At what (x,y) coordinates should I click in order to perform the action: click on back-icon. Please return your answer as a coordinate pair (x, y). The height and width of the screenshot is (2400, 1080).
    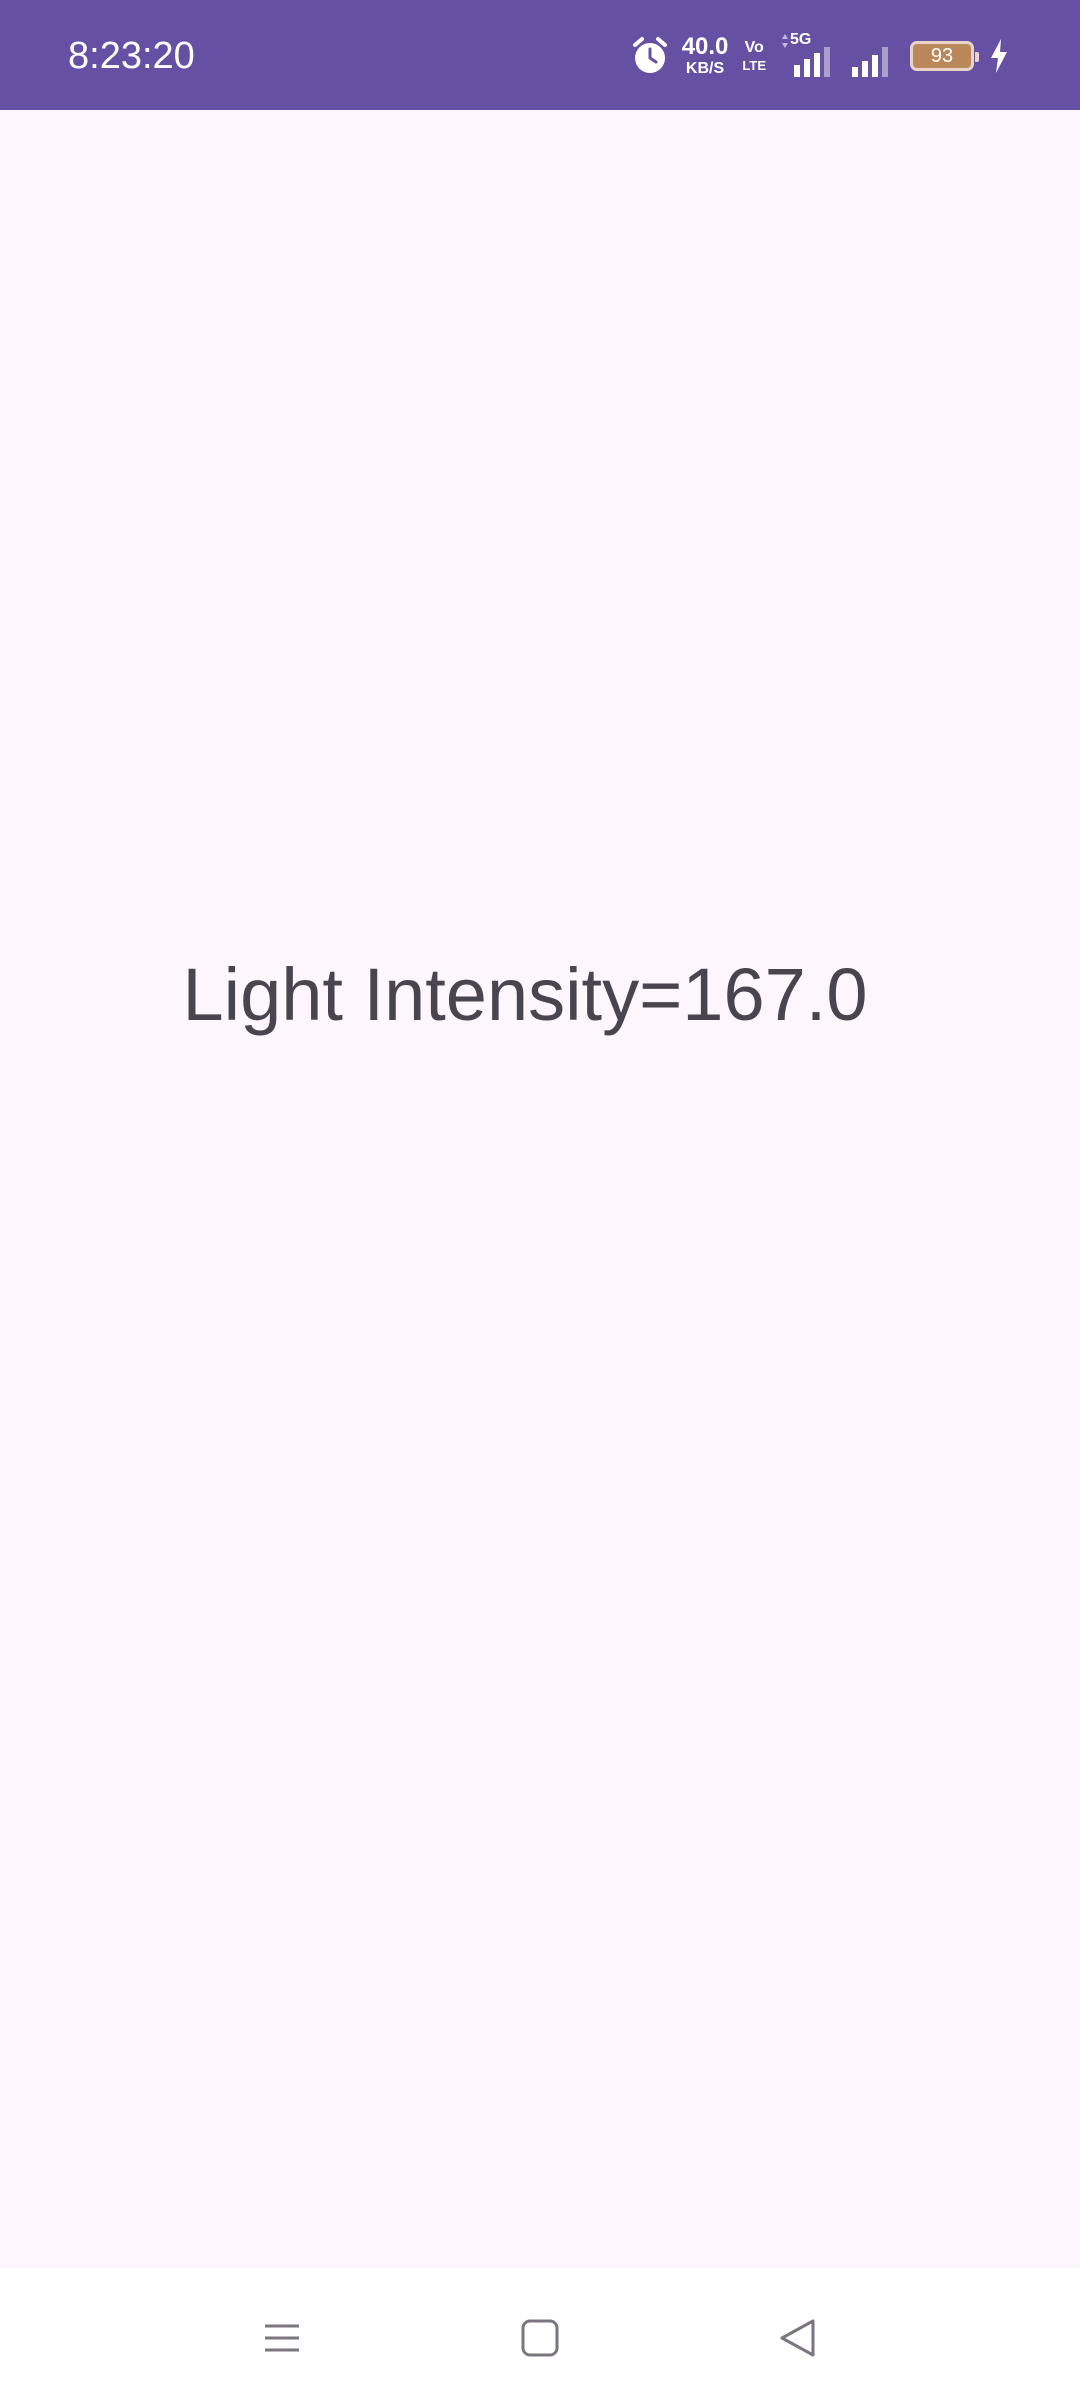
    Looking at the image, I should click on (797, 2338).